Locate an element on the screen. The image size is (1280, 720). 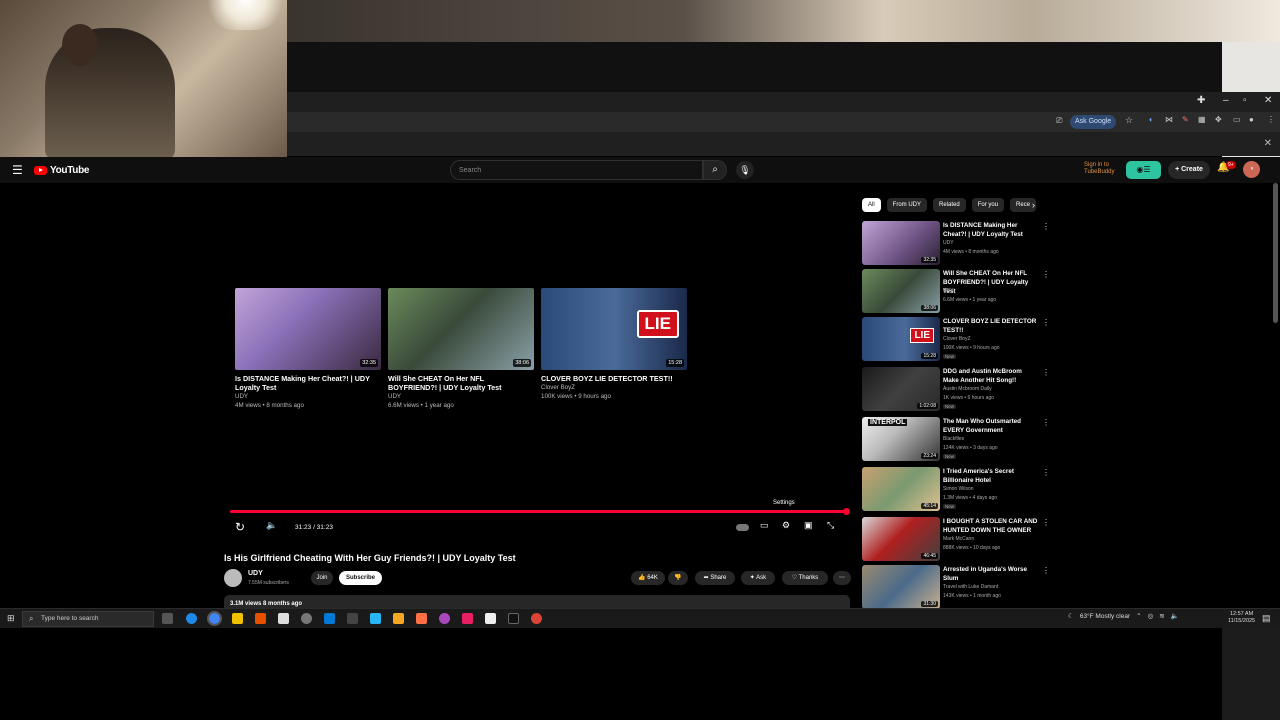
notepad-icon is located at coordinates (490, 618).